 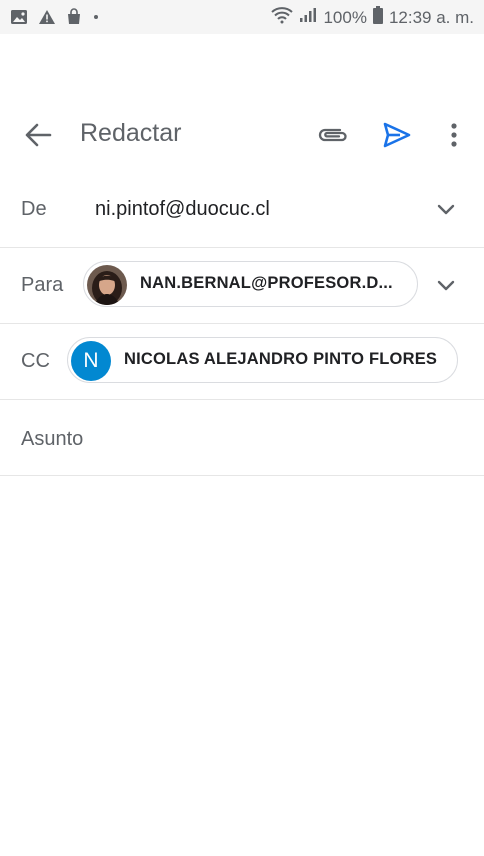 What do you see at coordinates (74, 16) in the screenshot?
I see `shopping-bag-icon` at bounding box center [74, 16].